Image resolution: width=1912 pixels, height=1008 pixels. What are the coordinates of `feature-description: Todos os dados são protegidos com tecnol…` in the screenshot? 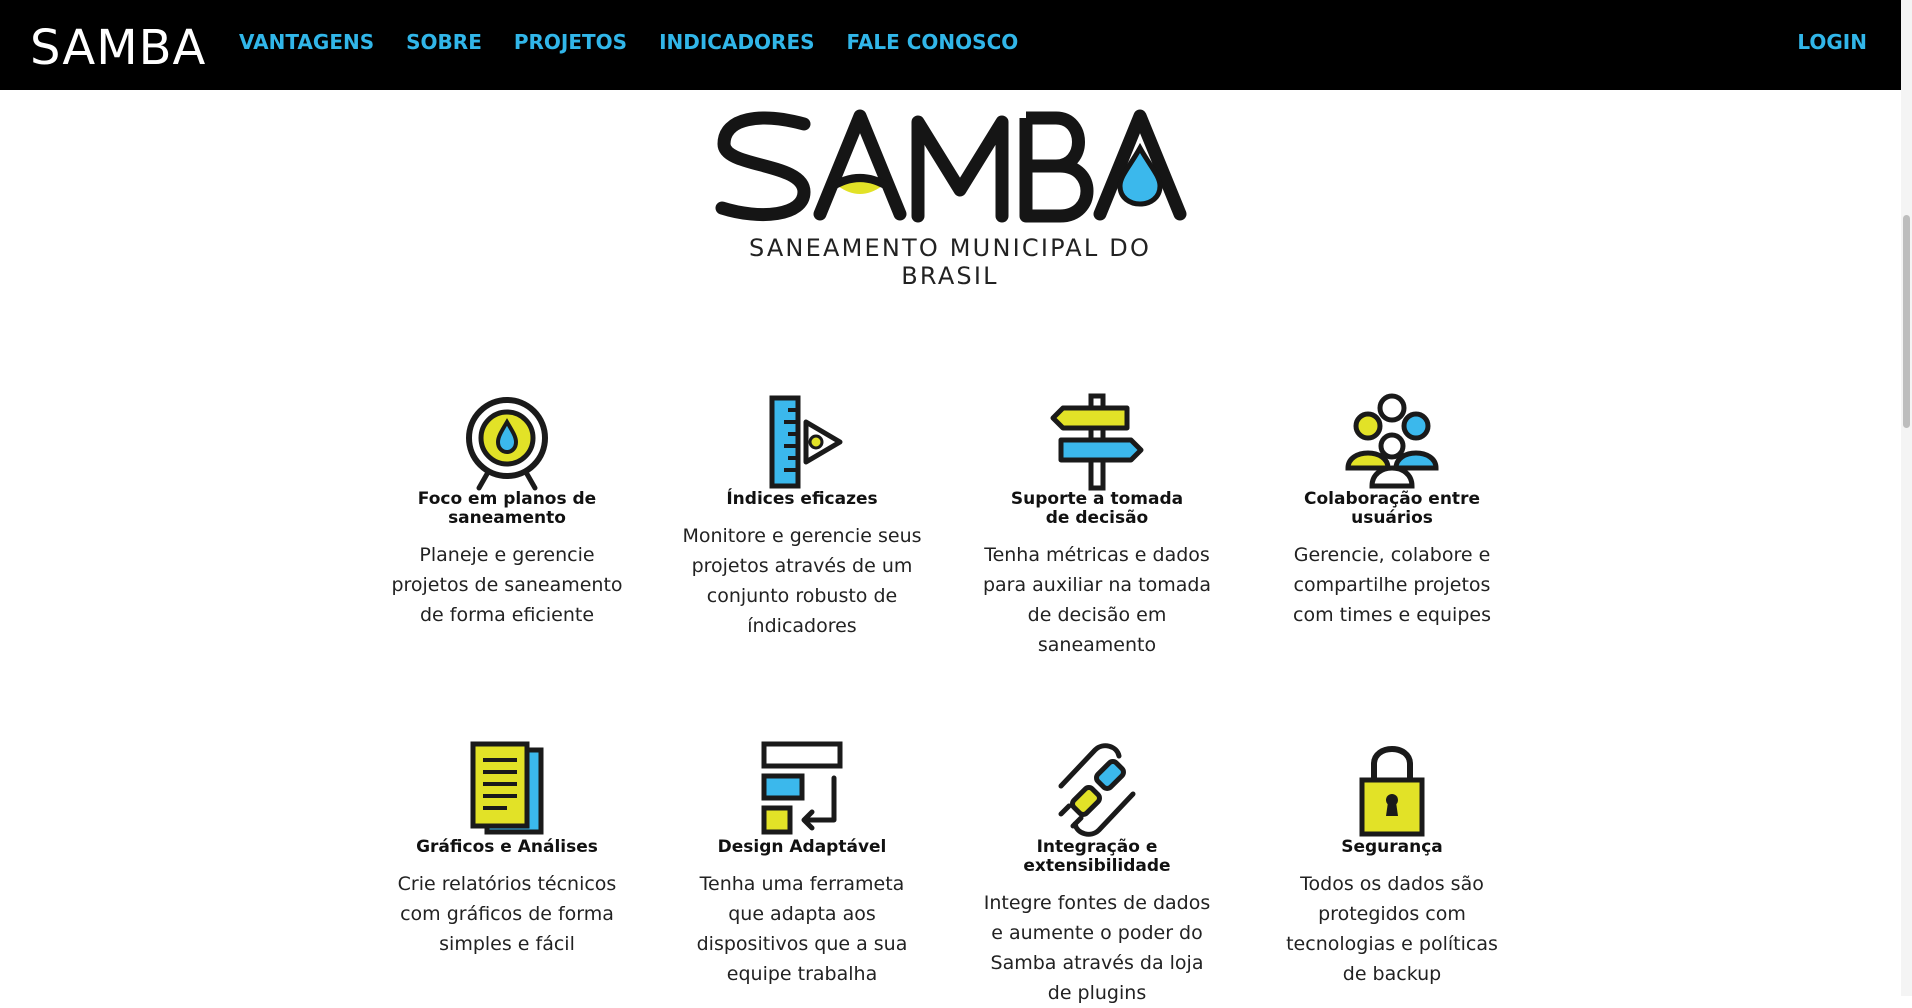 It's located at (1392, 929).